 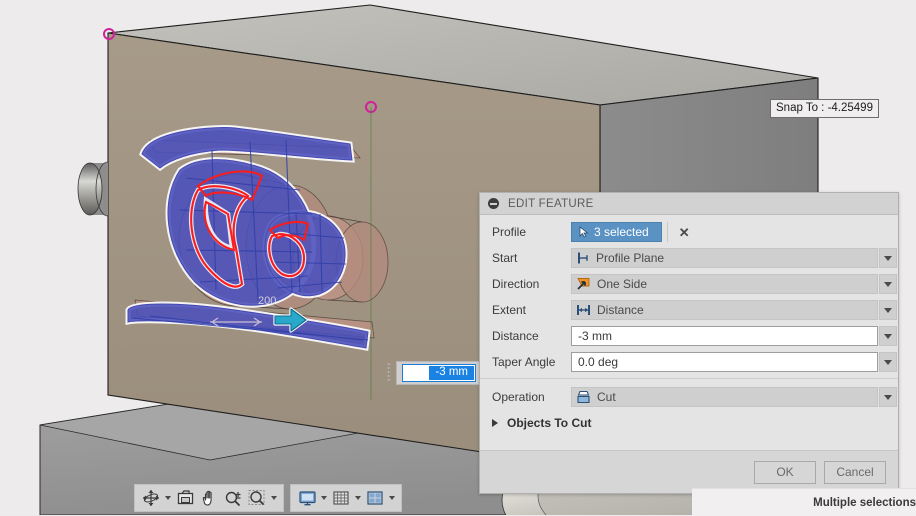 I want to click on cancel-button: Cancel, so click(x=855, y=472).